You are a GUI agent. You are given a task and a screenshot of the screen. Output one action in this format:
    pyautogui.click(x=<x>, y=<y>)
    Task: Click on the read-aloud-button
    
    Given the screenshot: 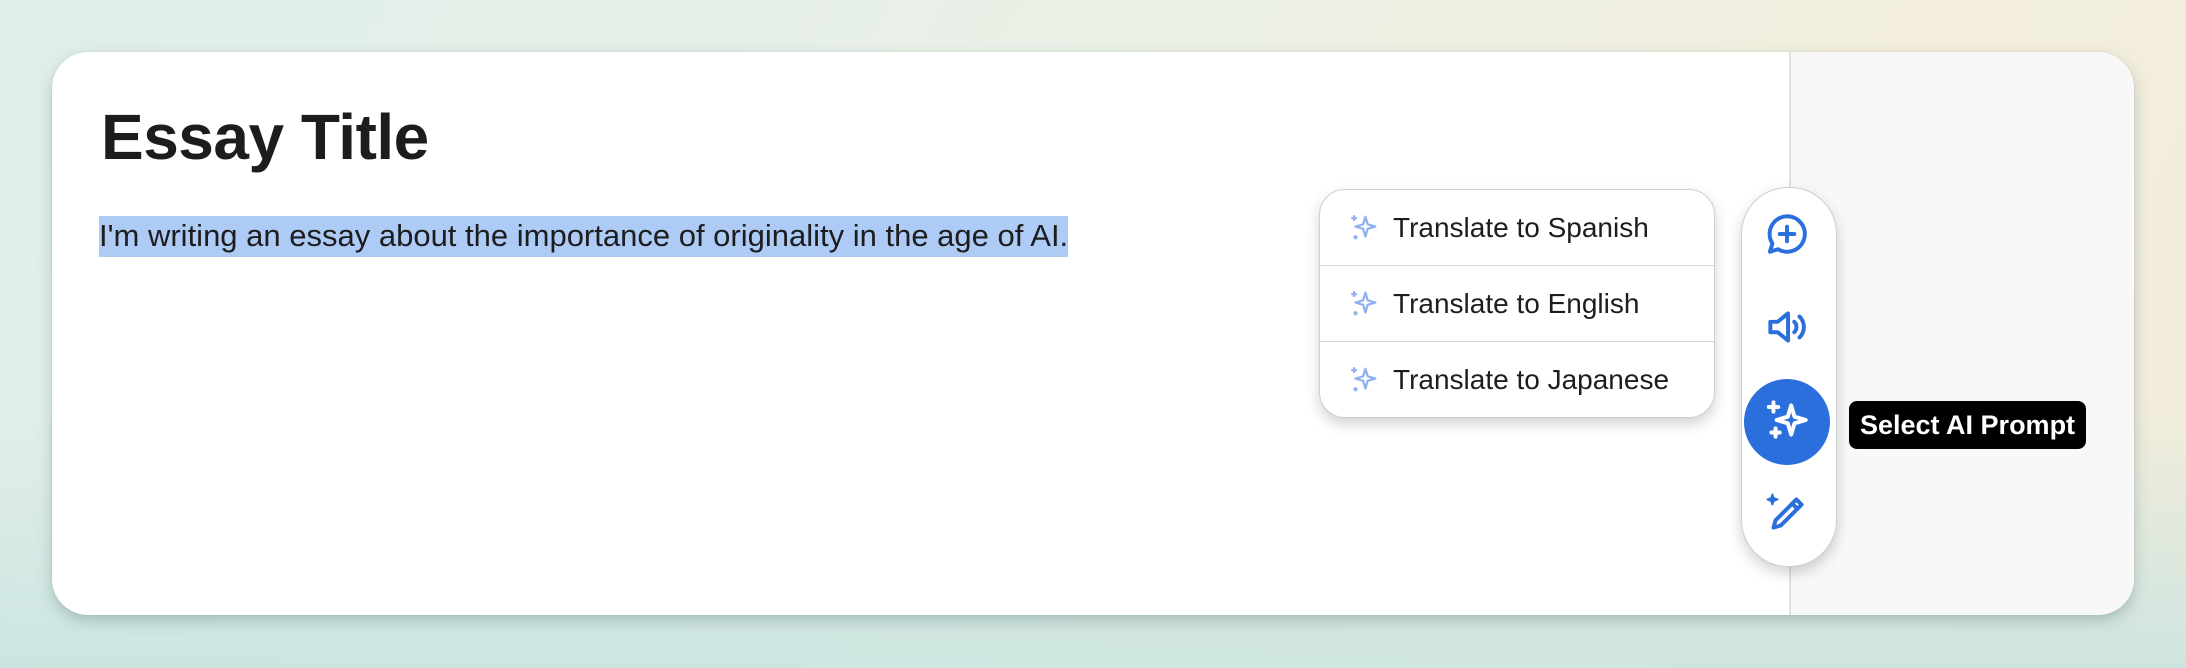 What is the action you would take?
    pyautogui.click(x=1787, y=329)
    